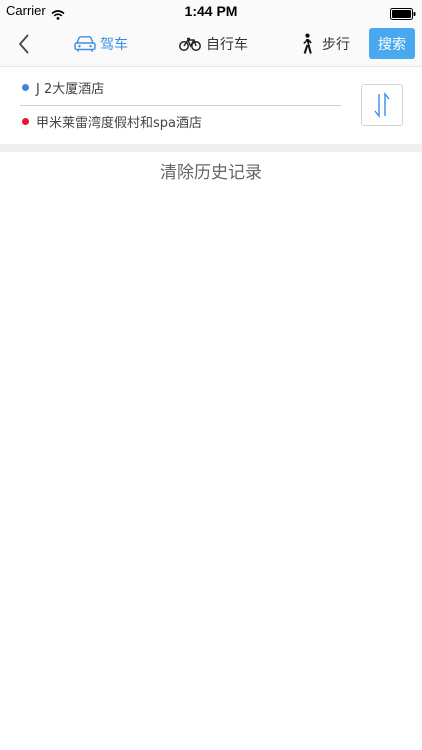 The height and width of the screenshot is (750, 422). I want to click on mode-bicycle-tab: 自行车, so click(213, 44).